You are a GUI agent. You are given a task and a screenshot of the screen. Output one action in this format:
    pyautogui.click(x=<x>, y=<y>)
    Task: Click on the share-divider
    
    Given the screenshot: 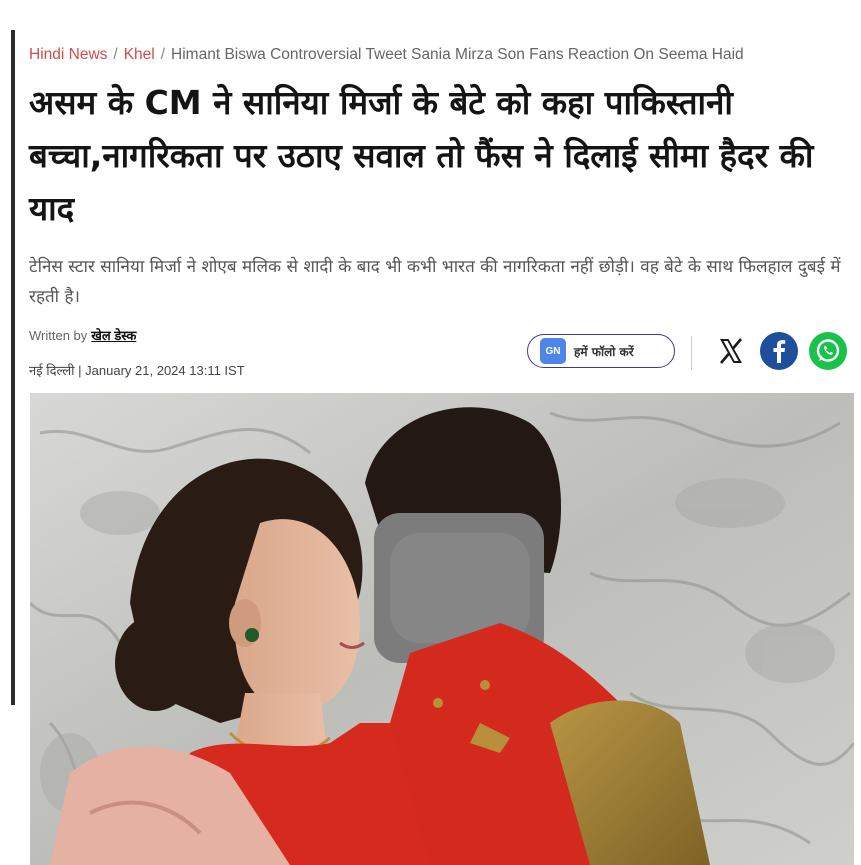 What is the action you would take?
    pyautogui.click(x=691, y=353)
    